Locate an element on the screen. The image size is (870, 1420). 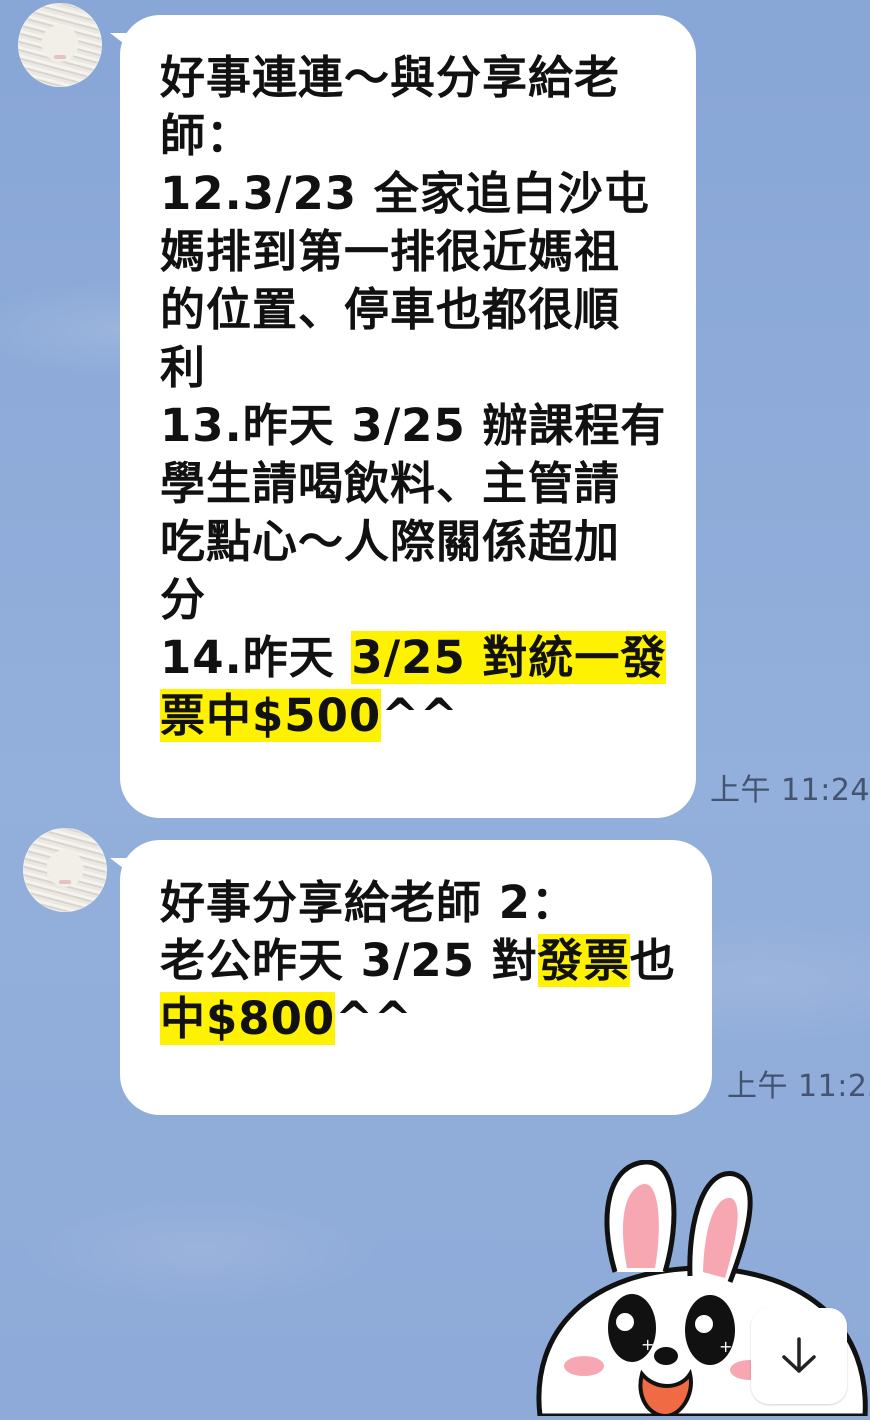
message-line: 好事連連～與分享給老 is located at coordinates (419, 78).